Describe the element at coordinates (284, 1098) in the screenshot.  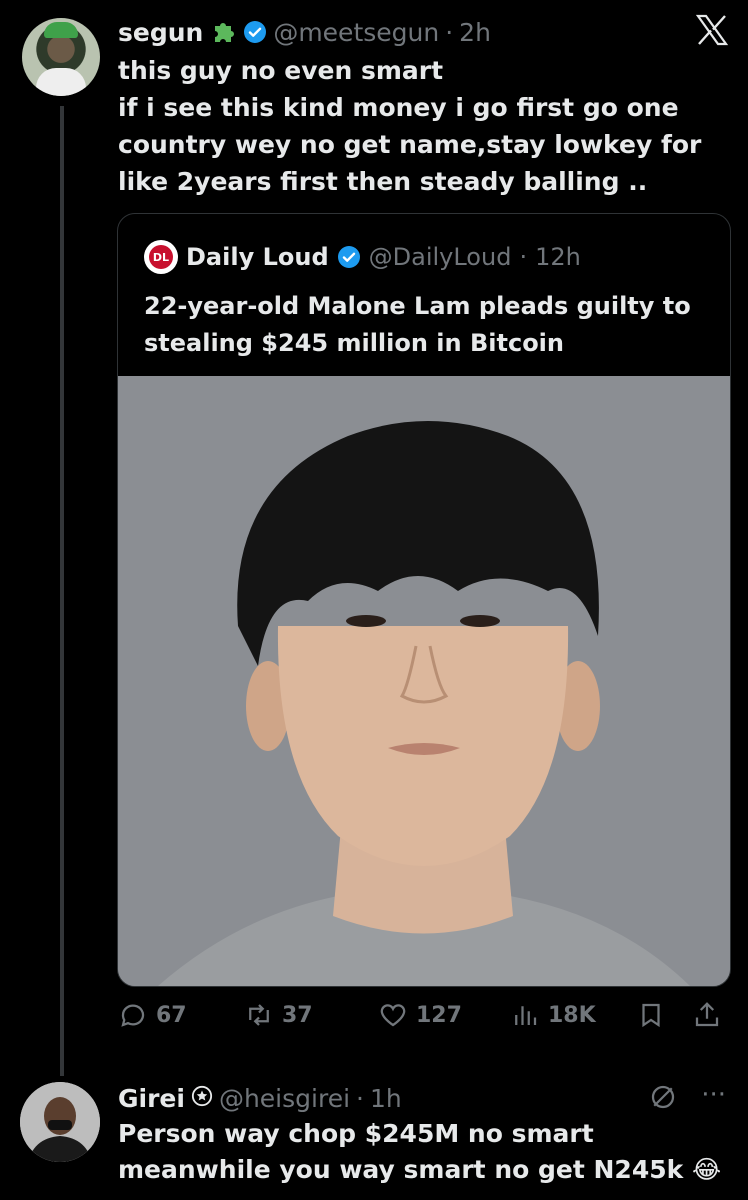
I see `reply-handle: @heisgirei` at that location.